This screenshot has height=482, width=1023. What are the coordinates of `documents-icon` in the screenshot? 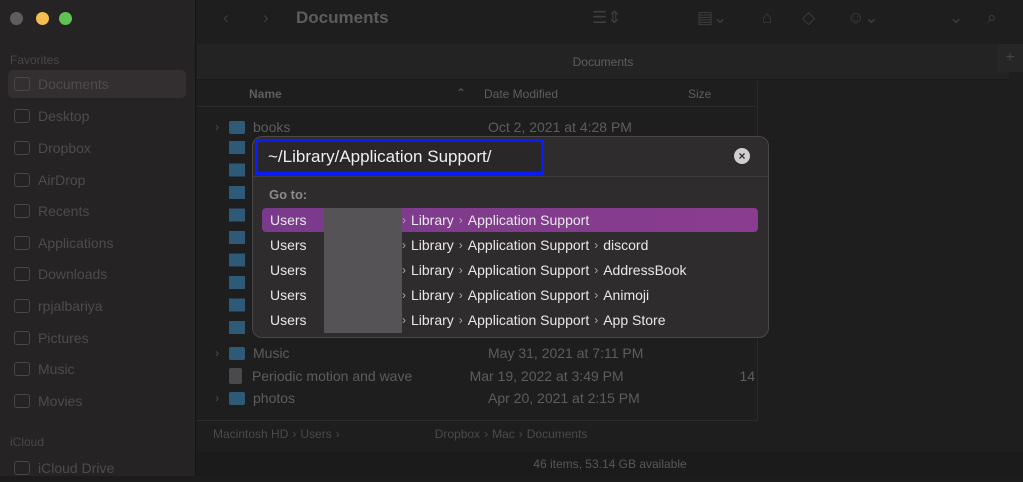 It's located at (22, 84).